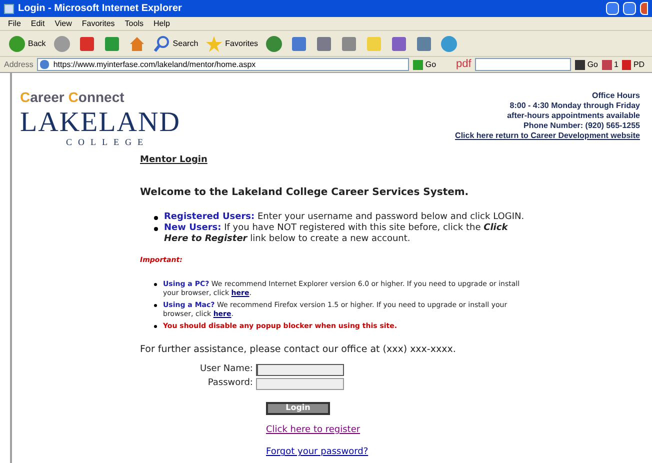 Image resolution: width=652 pixels, height=463 pixels. I want to click on career-connect-logo: Career Connect, so click(73, 97).